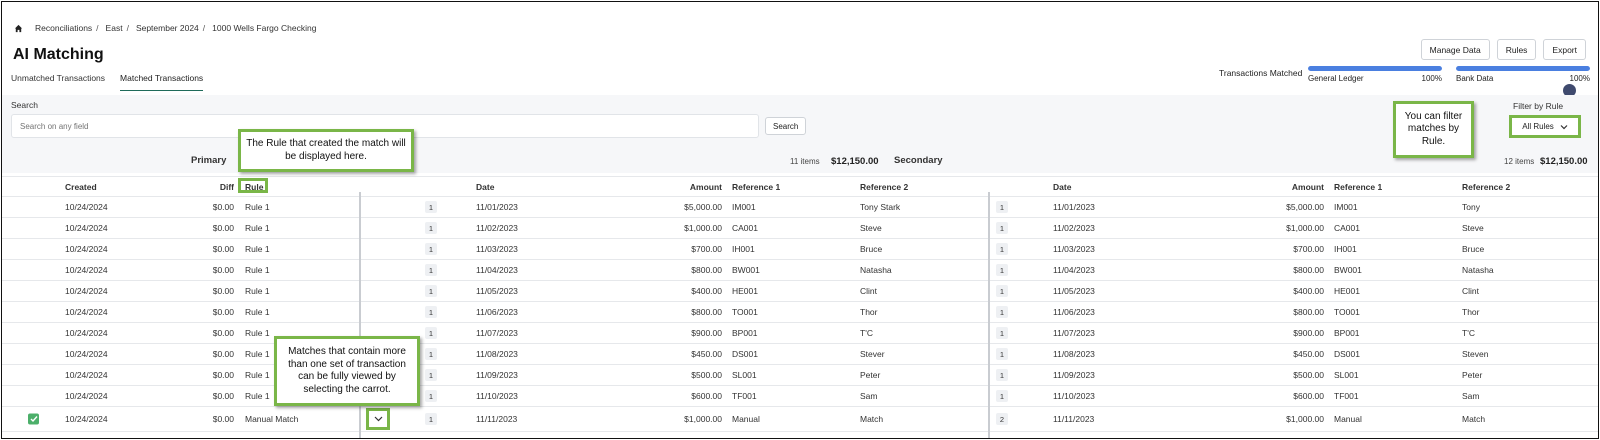 The height and width of the screenshot is (440, 1600). I want to click on primary-section-label: Primary, so click(209, 160).